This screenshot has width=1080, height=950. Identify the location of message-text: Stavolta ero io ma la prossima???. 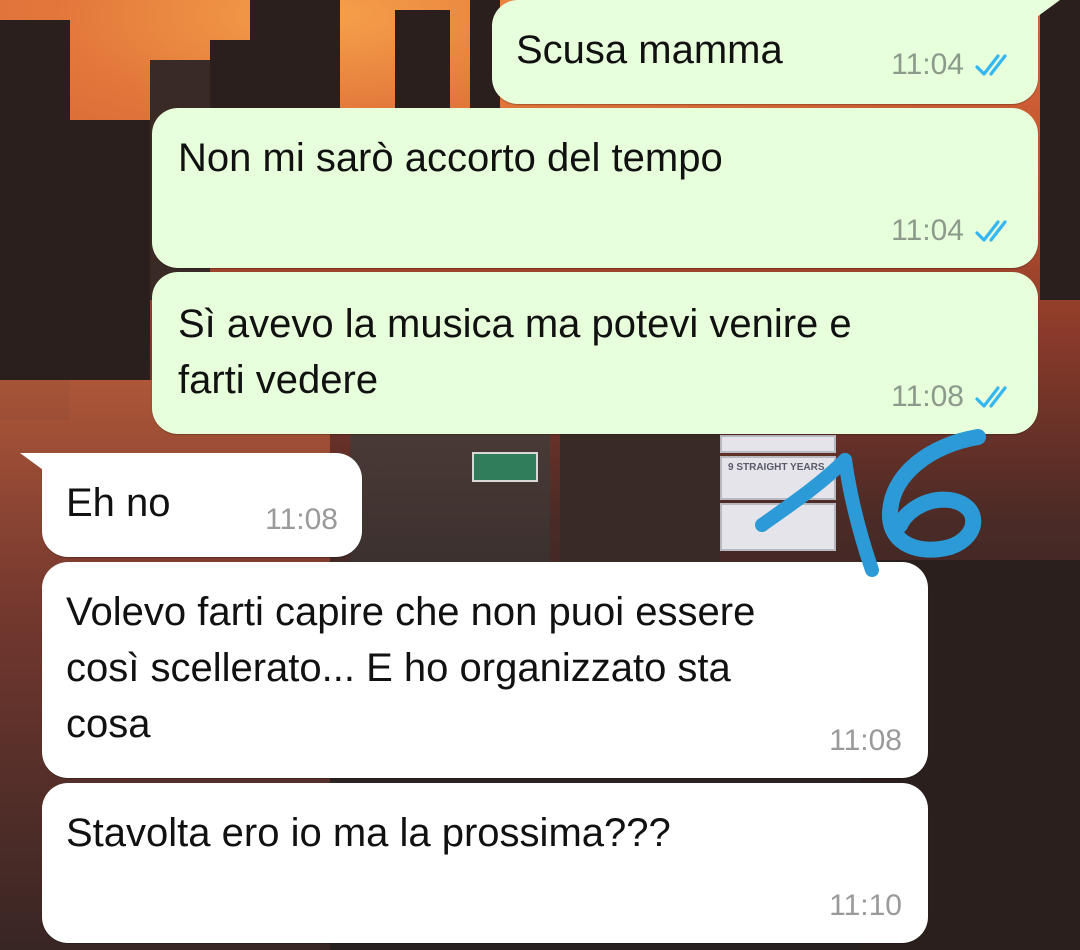
(368, 833).